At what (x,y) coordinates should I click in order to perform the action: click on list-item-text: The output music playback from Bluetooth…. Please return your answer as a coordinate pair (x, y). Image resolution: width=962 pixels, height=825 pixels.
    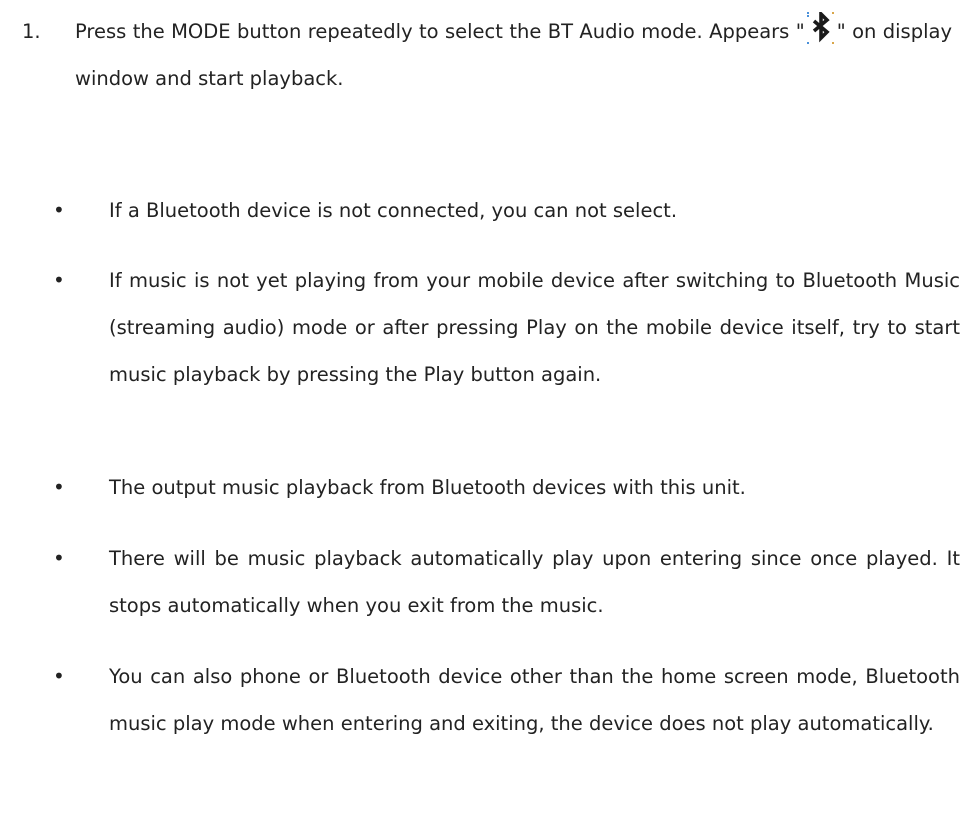
    Looking at the image, I should click on (427, 487).